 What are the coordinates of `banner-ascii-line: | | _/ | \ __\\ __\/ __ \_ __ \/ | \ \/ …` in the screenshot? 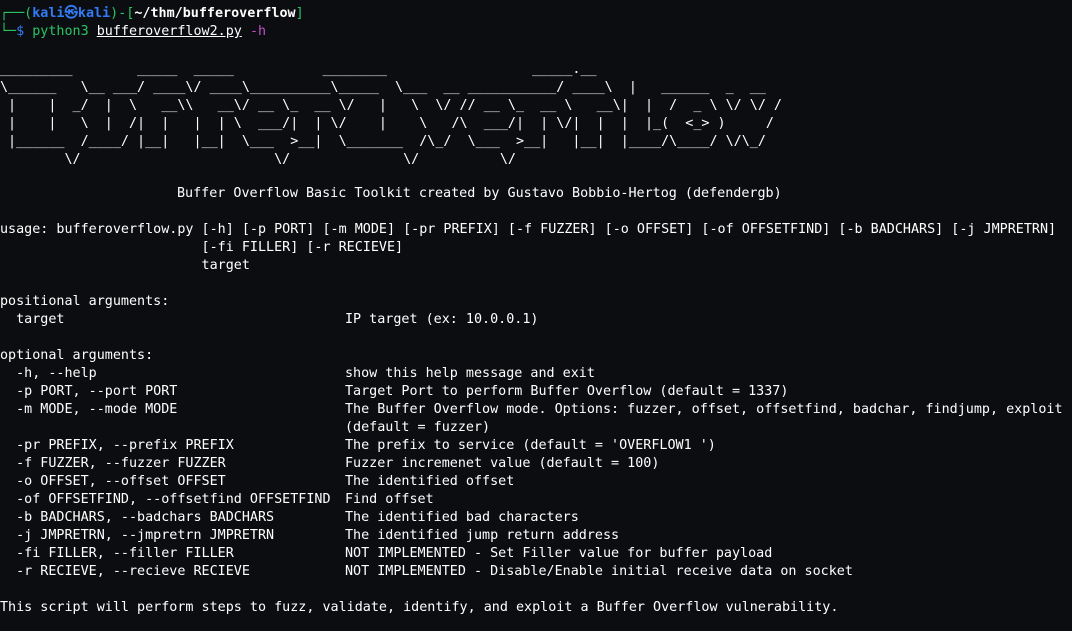 It's located at (391, 105).